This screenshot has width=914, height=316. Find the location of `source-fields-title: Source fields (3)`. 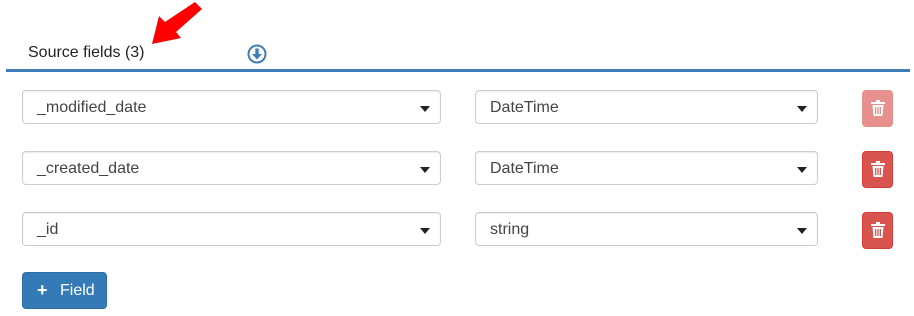

source-fields-title: Source fields (3) is located at coordinates (86, 52).